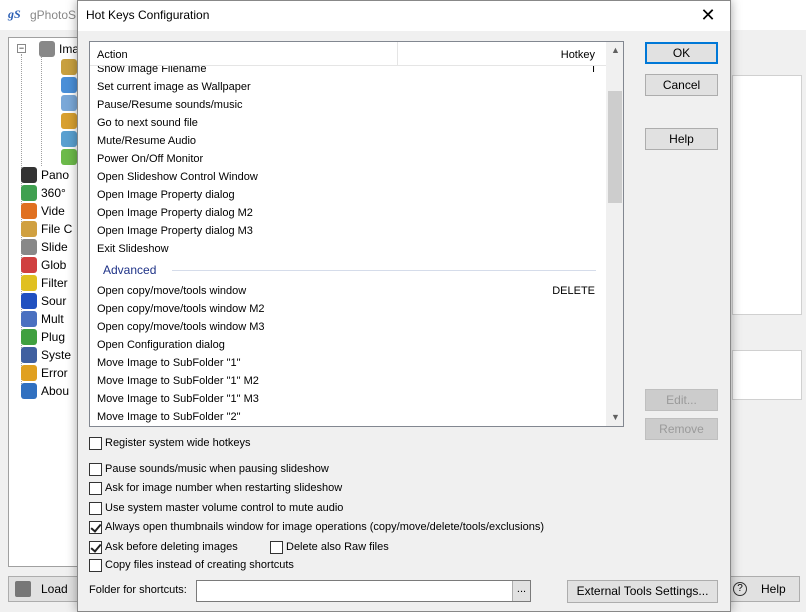 The height and width of the screenshot is (612, 806). What do you see at coordinates (708, 16) in the screenshot?
I see `close-icon: ✕` at bounding box center [708, 16].